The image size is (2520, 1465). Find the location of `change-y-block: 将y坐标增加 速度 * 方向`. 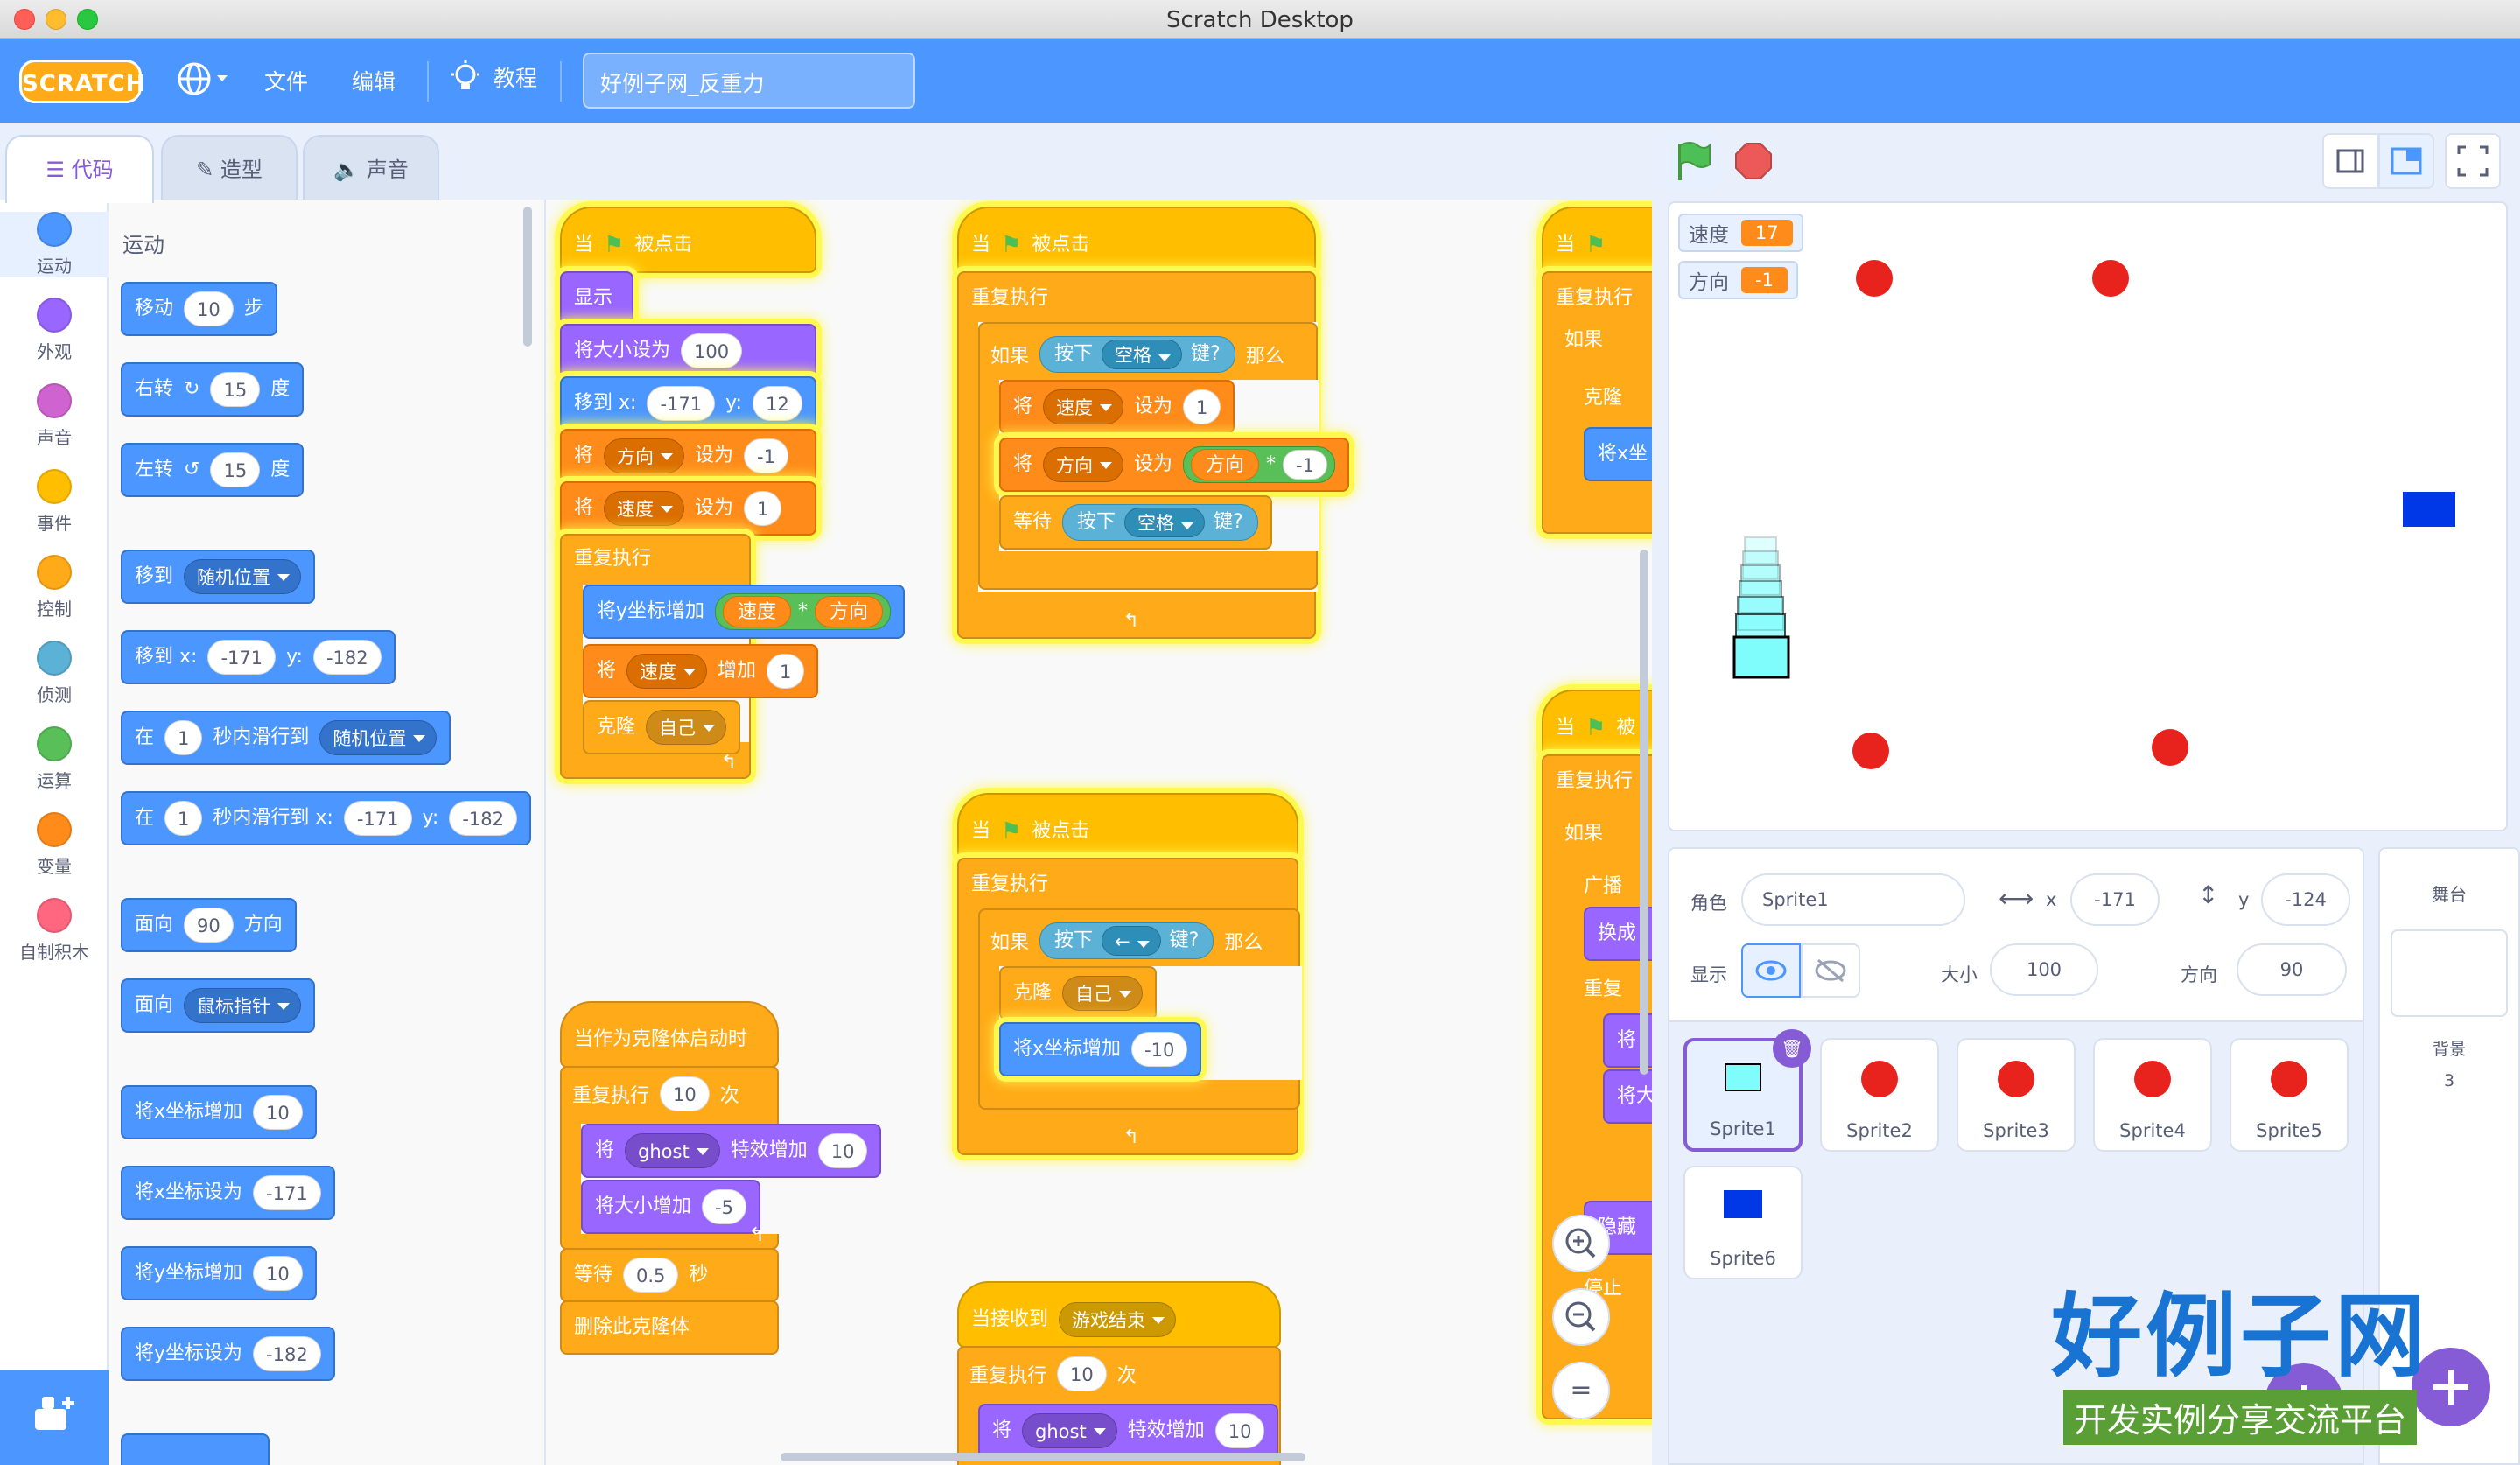

change-y-block: 将y坐标增加 速度 * 方向 is located at coordinates (744, 612).